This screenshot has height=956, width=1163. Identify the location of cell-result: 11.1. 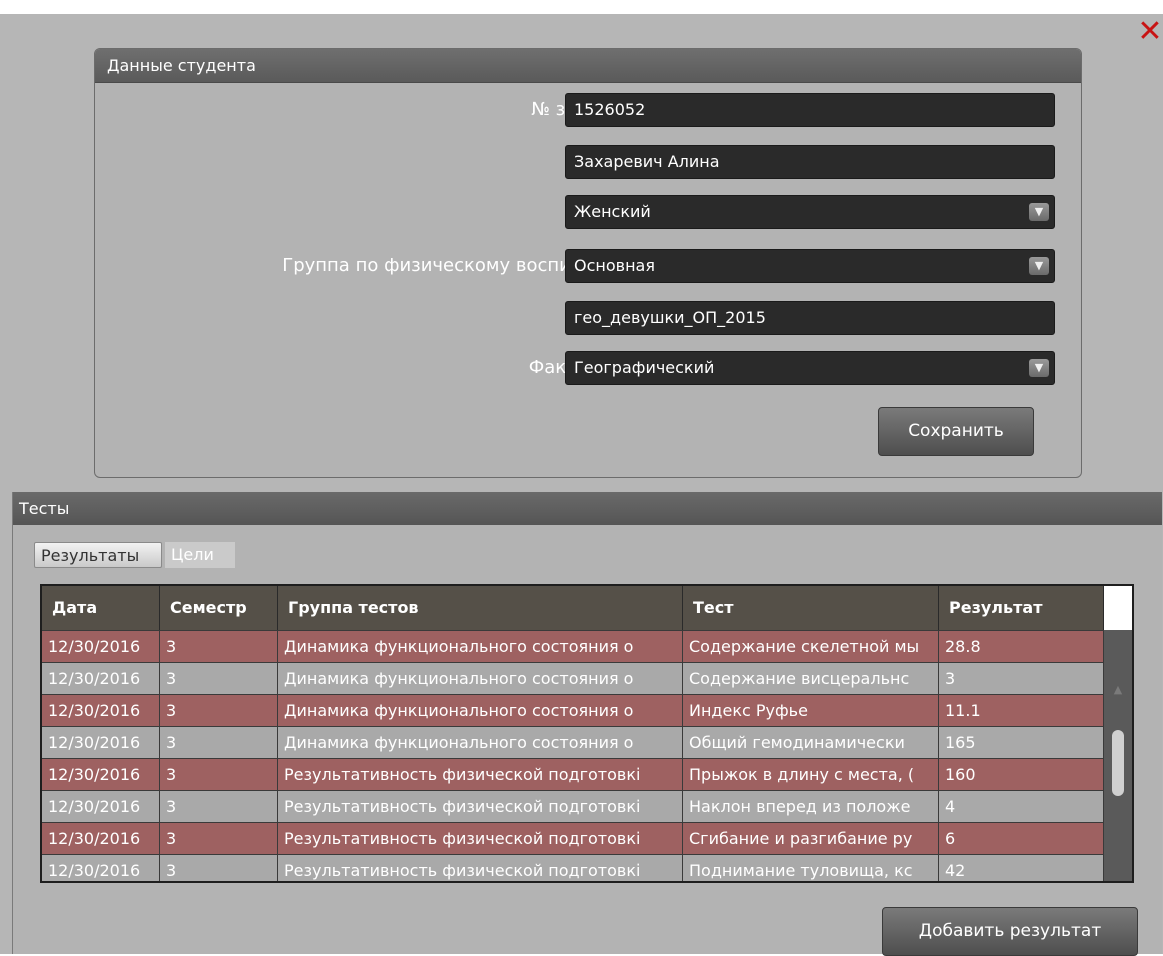
(1021, 710).